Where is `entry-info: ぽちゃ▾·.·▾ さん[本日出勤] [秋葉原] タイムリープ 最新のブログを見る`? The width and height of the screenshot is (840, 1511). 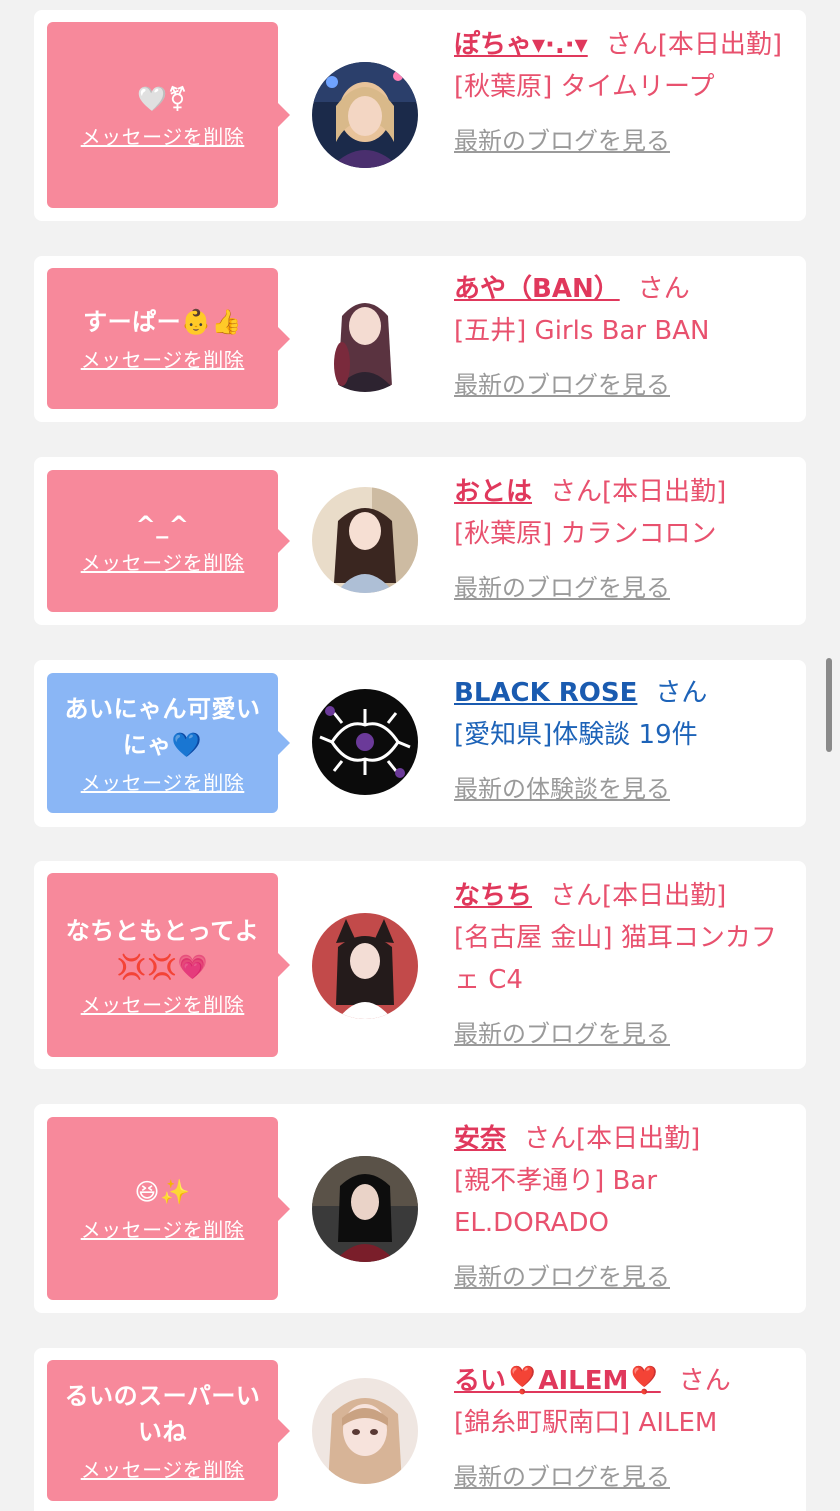
entry-info: ぽちゃ▾·.·▾ さん[本日出勤] [秋葉原] タイムリープ 最新のブログを見る is located at coordinates (626, 93).